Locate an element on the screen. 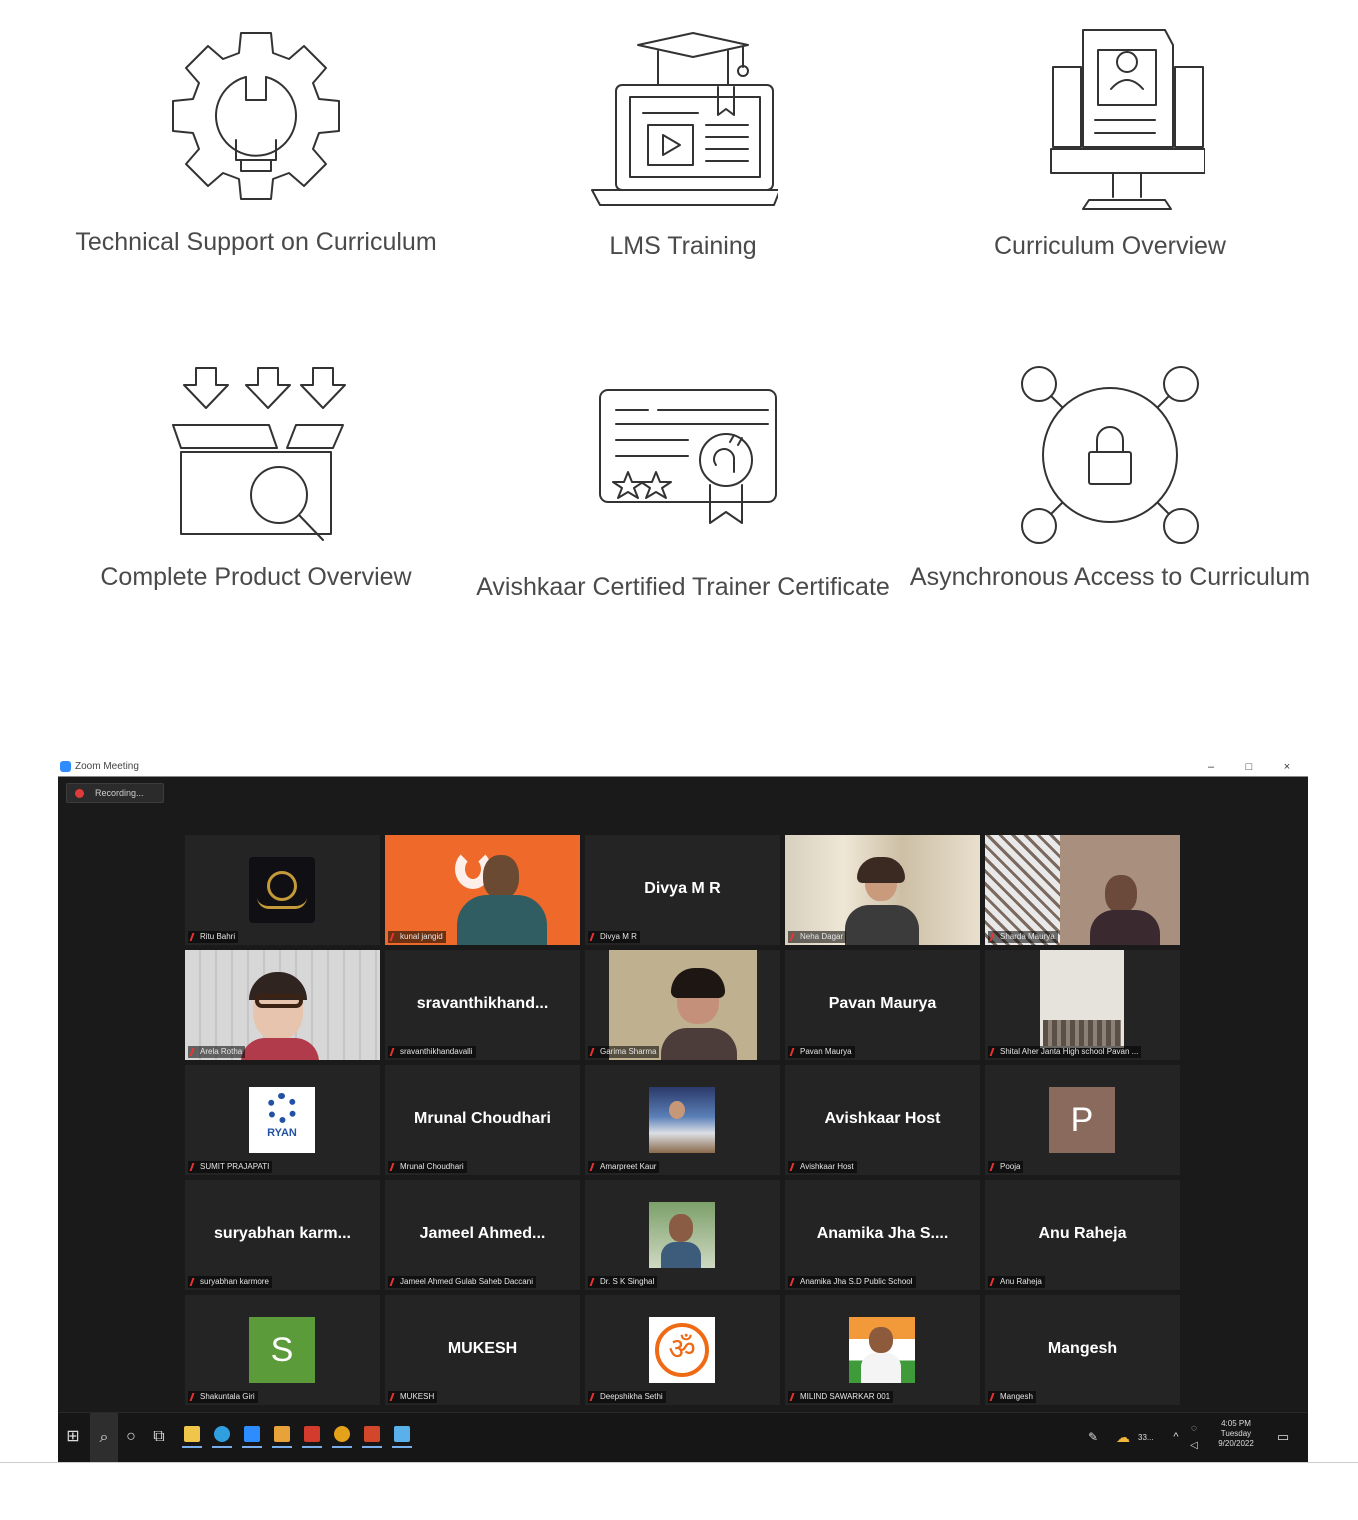  participant-tile: Garima Sharma is located at coordinates (682, 1005).